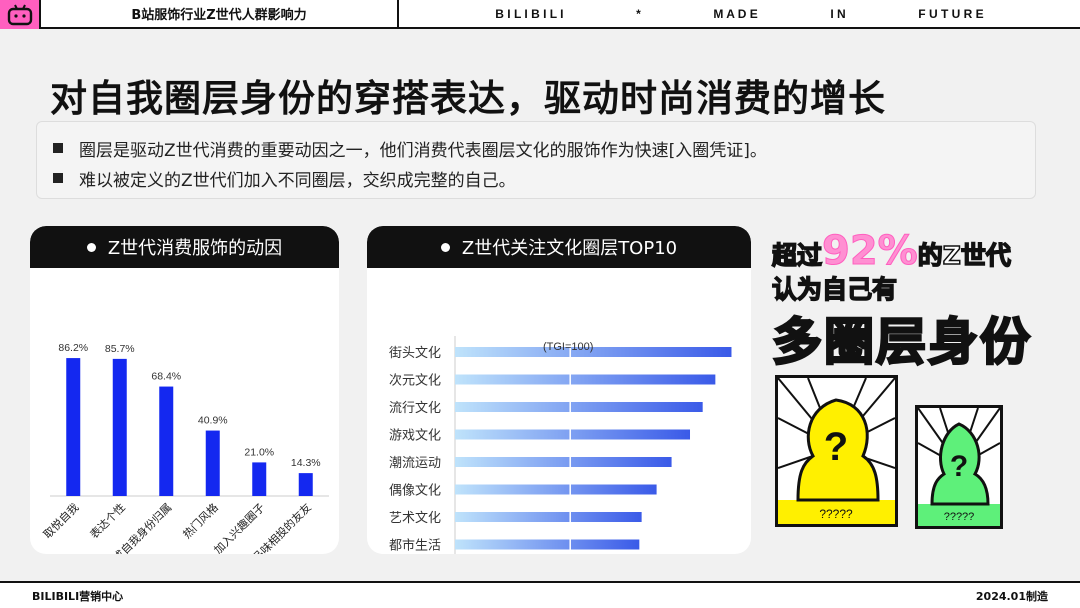 This screenshot has width=1080, height=608. What do you see at coordinates (468, 98) in the screenshot?
I see `page-title: 对自我圈层身份的穿搭表达，驱动时尚消费的增长` at bounding box center [468, 98].